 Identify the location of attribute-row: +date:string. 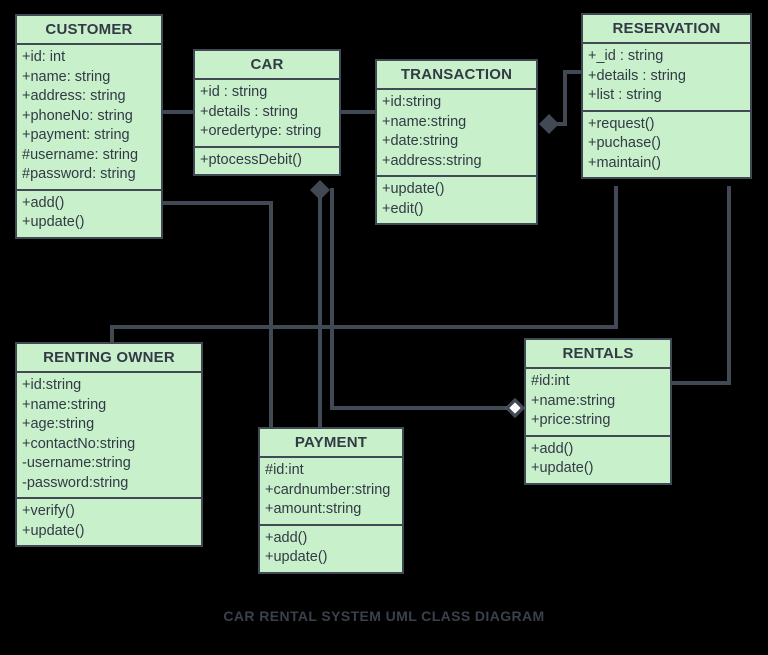
(420, 141).